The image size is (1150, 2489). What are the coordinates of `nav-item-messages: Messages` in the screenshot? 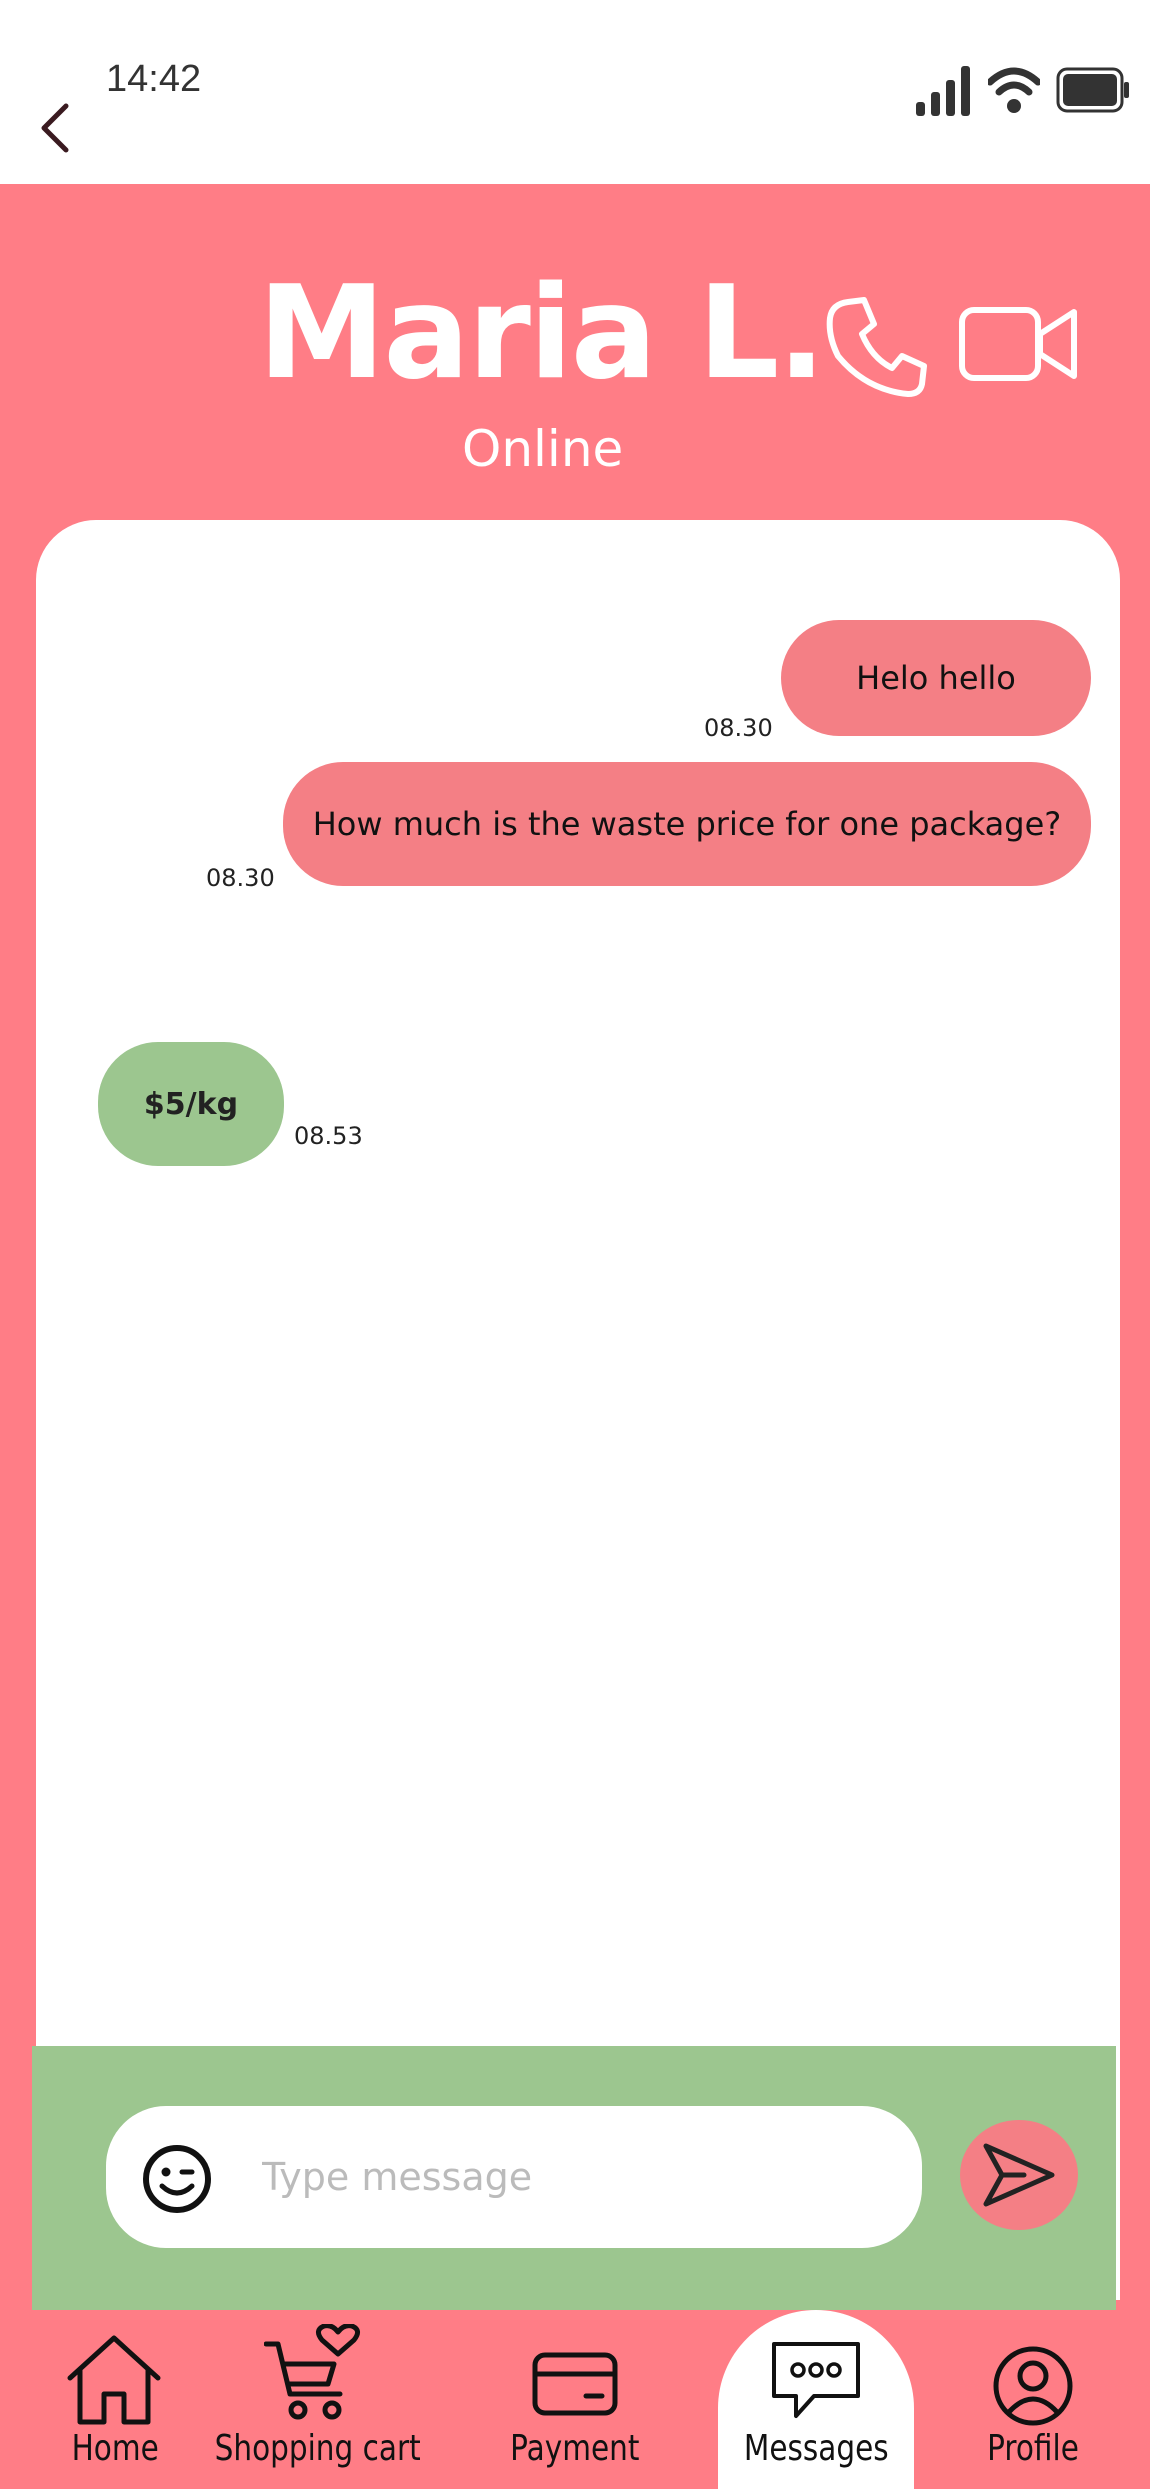 It's located at (816, 2399).